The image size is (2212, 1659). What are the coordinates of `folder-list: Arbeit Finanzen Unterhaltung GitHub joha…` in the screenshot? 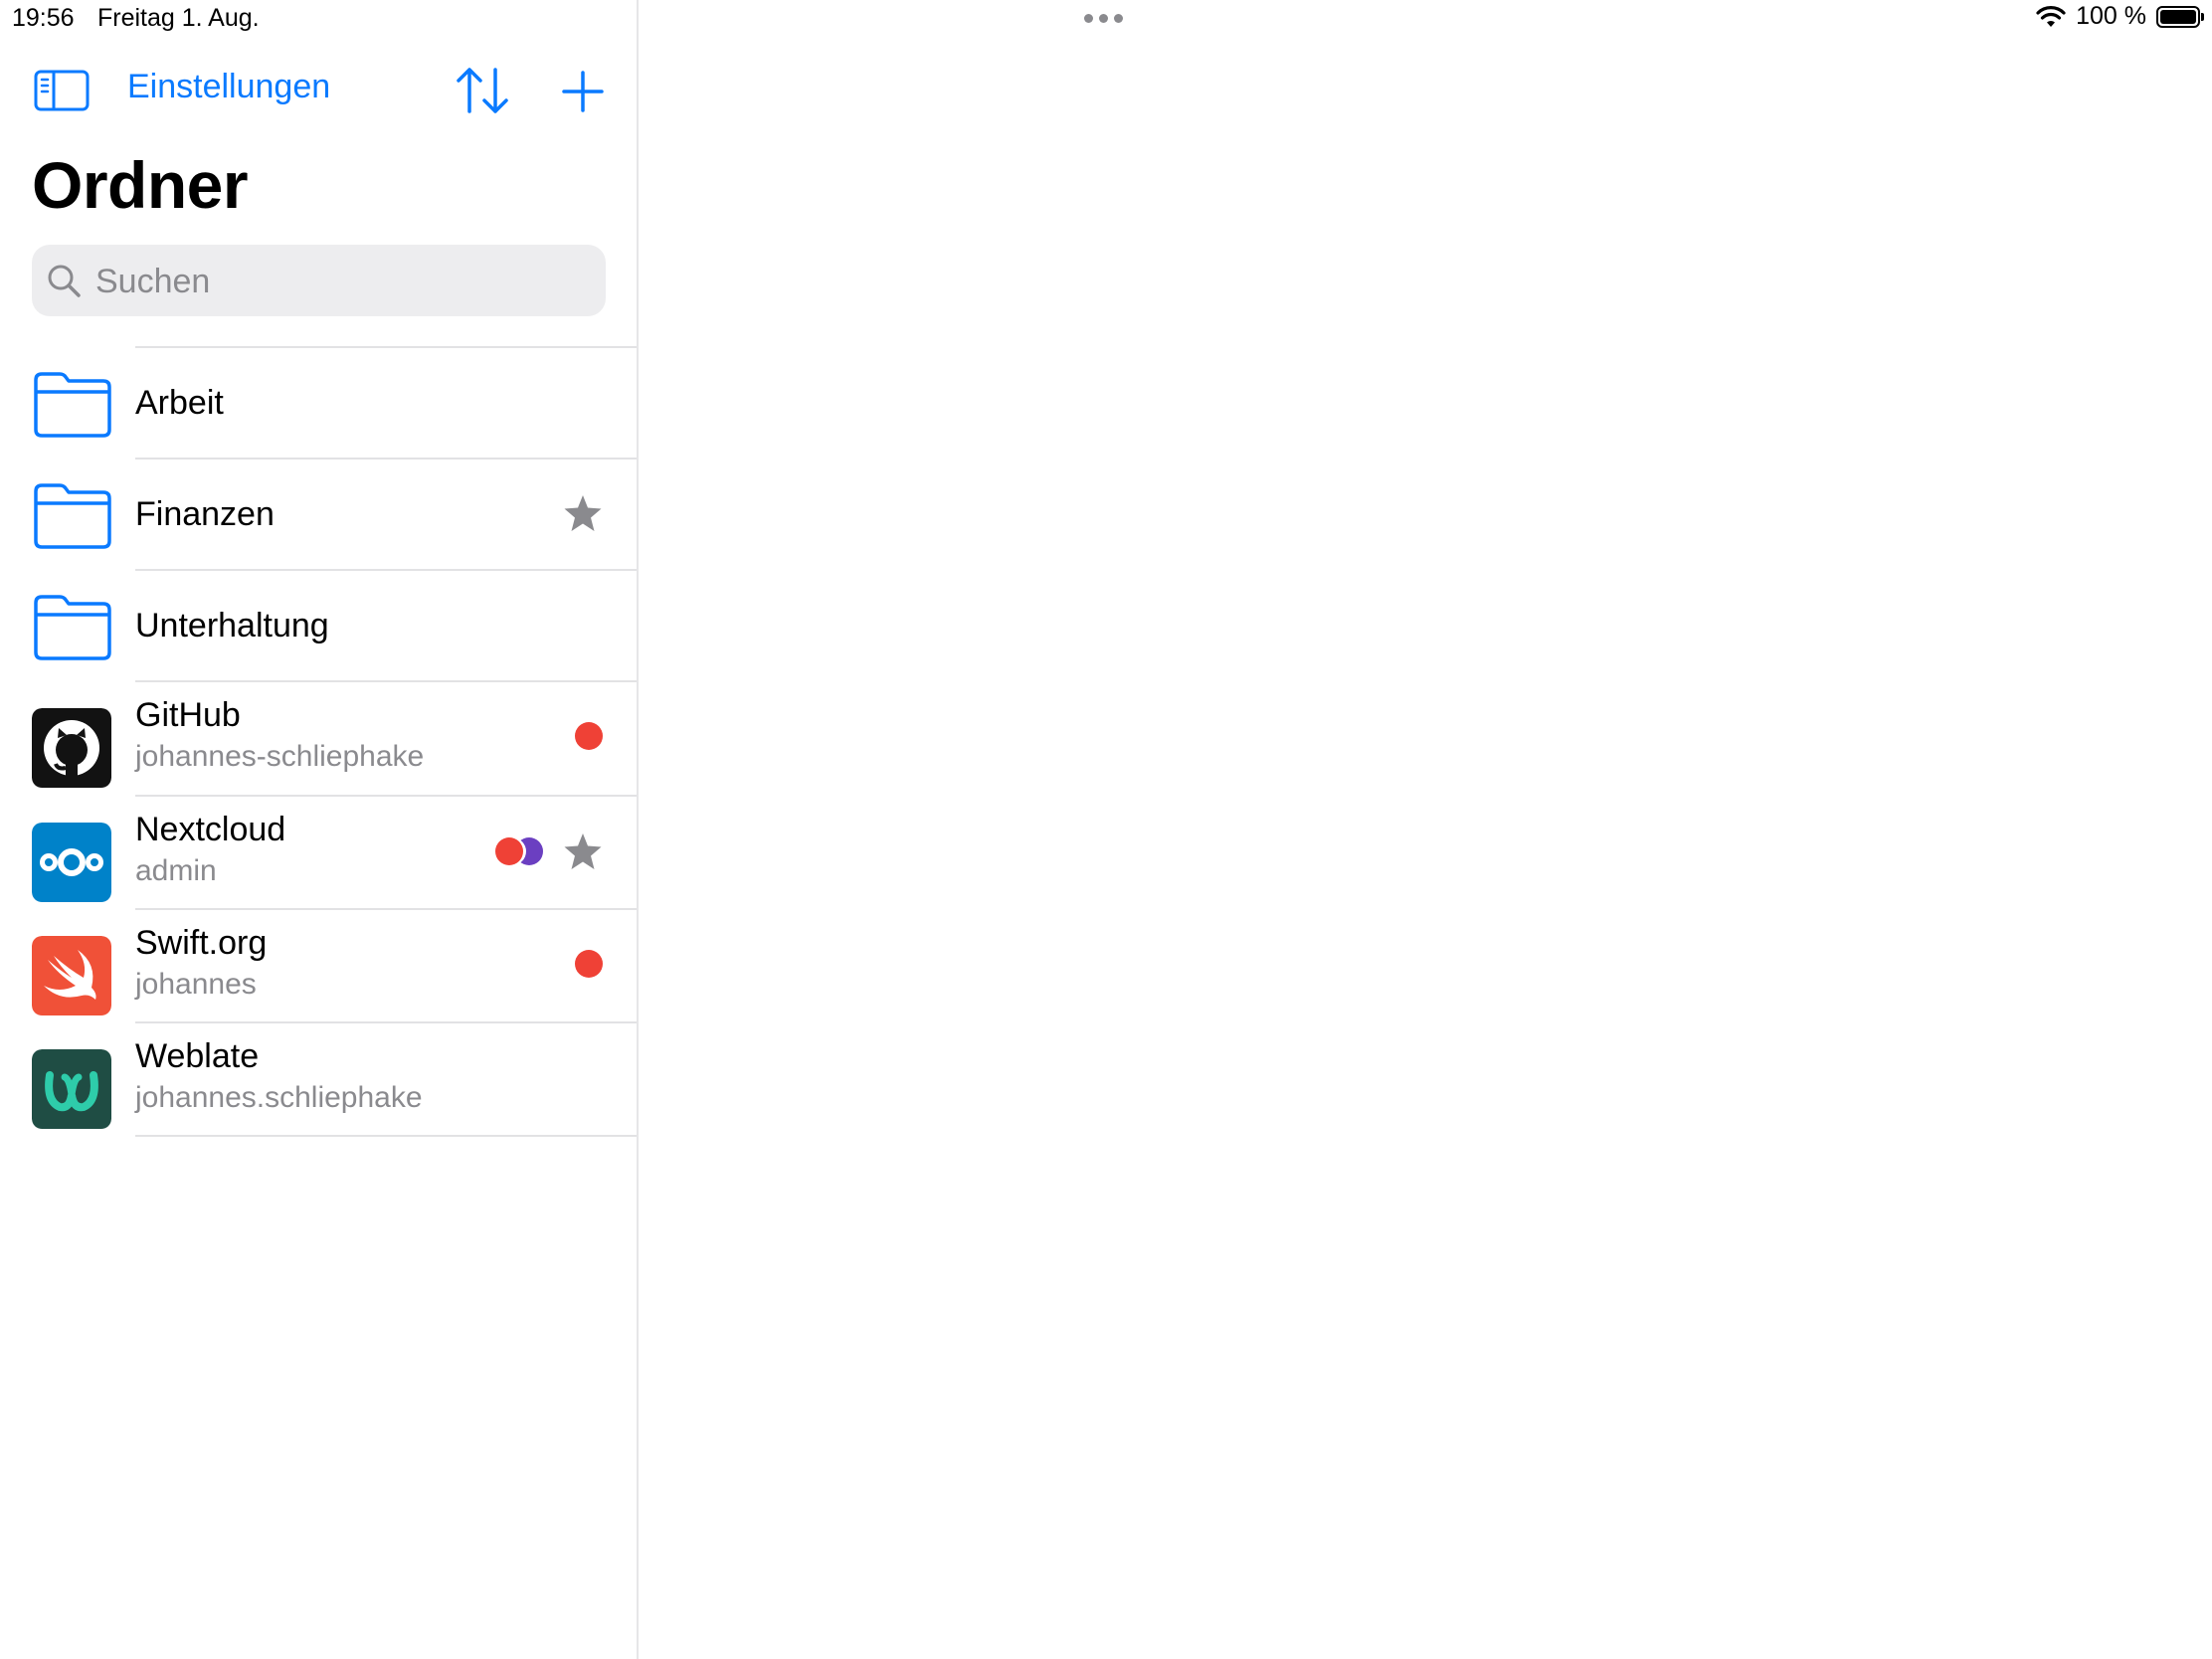 It's located at (318, 741).